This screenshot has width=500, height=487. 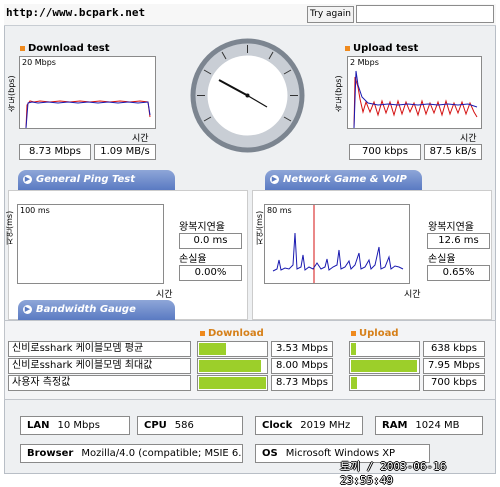 What do you see at coordinates (458, 241) in the screenshot?
I see `ping-right-rtt-value: 12.6 ms` at bounding box center [458, 241].